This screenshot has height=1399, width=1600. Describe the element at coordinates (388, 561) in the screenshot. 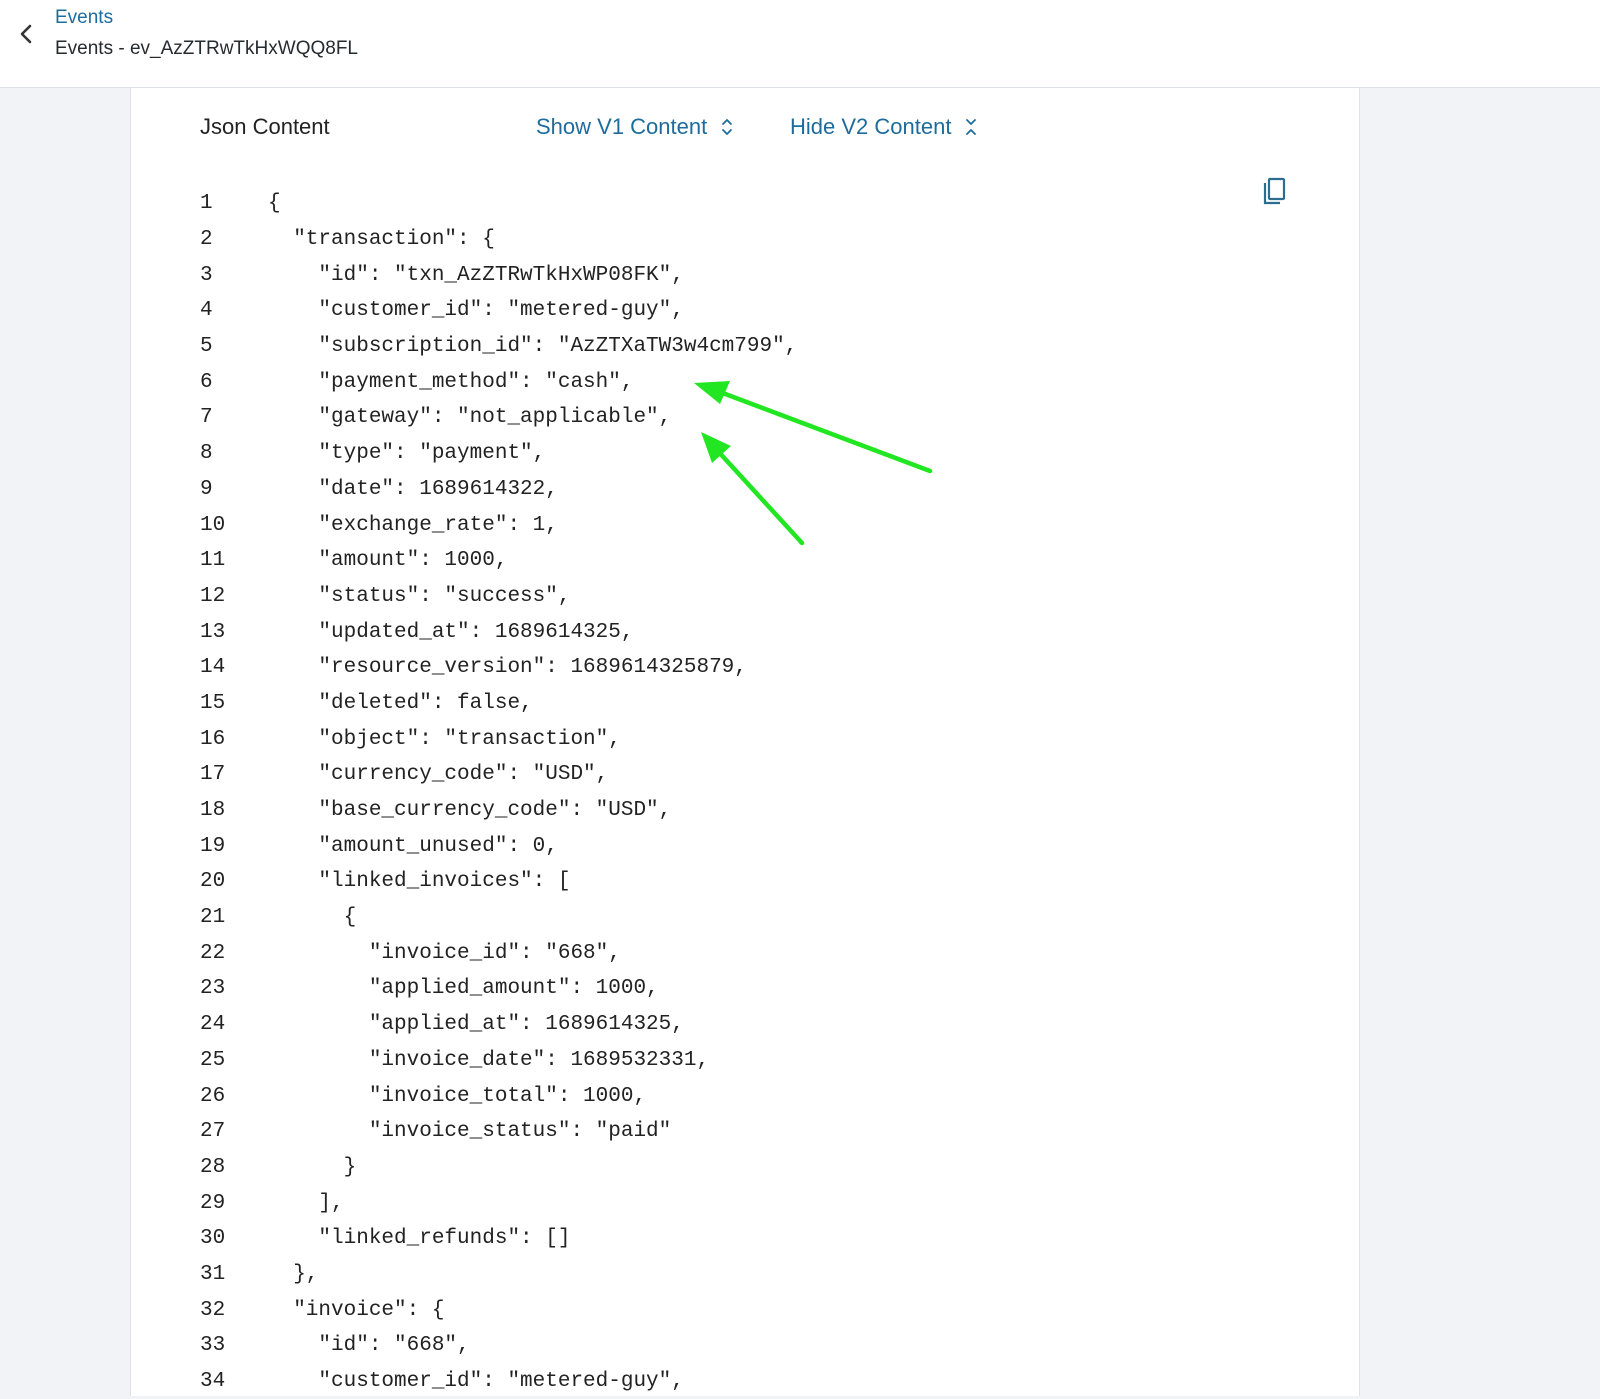

I see `code-text: "amount": 1000,` at that location.